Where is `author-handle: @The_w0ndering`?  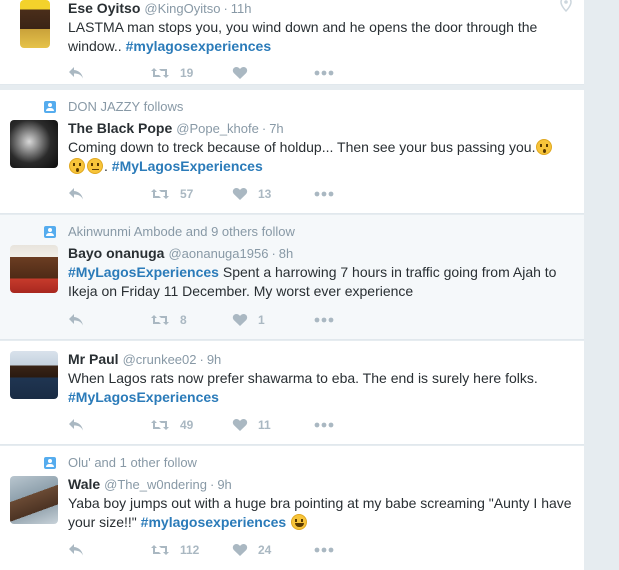
author-handle: @The_w0ndering is located at coordinates (155, 484).